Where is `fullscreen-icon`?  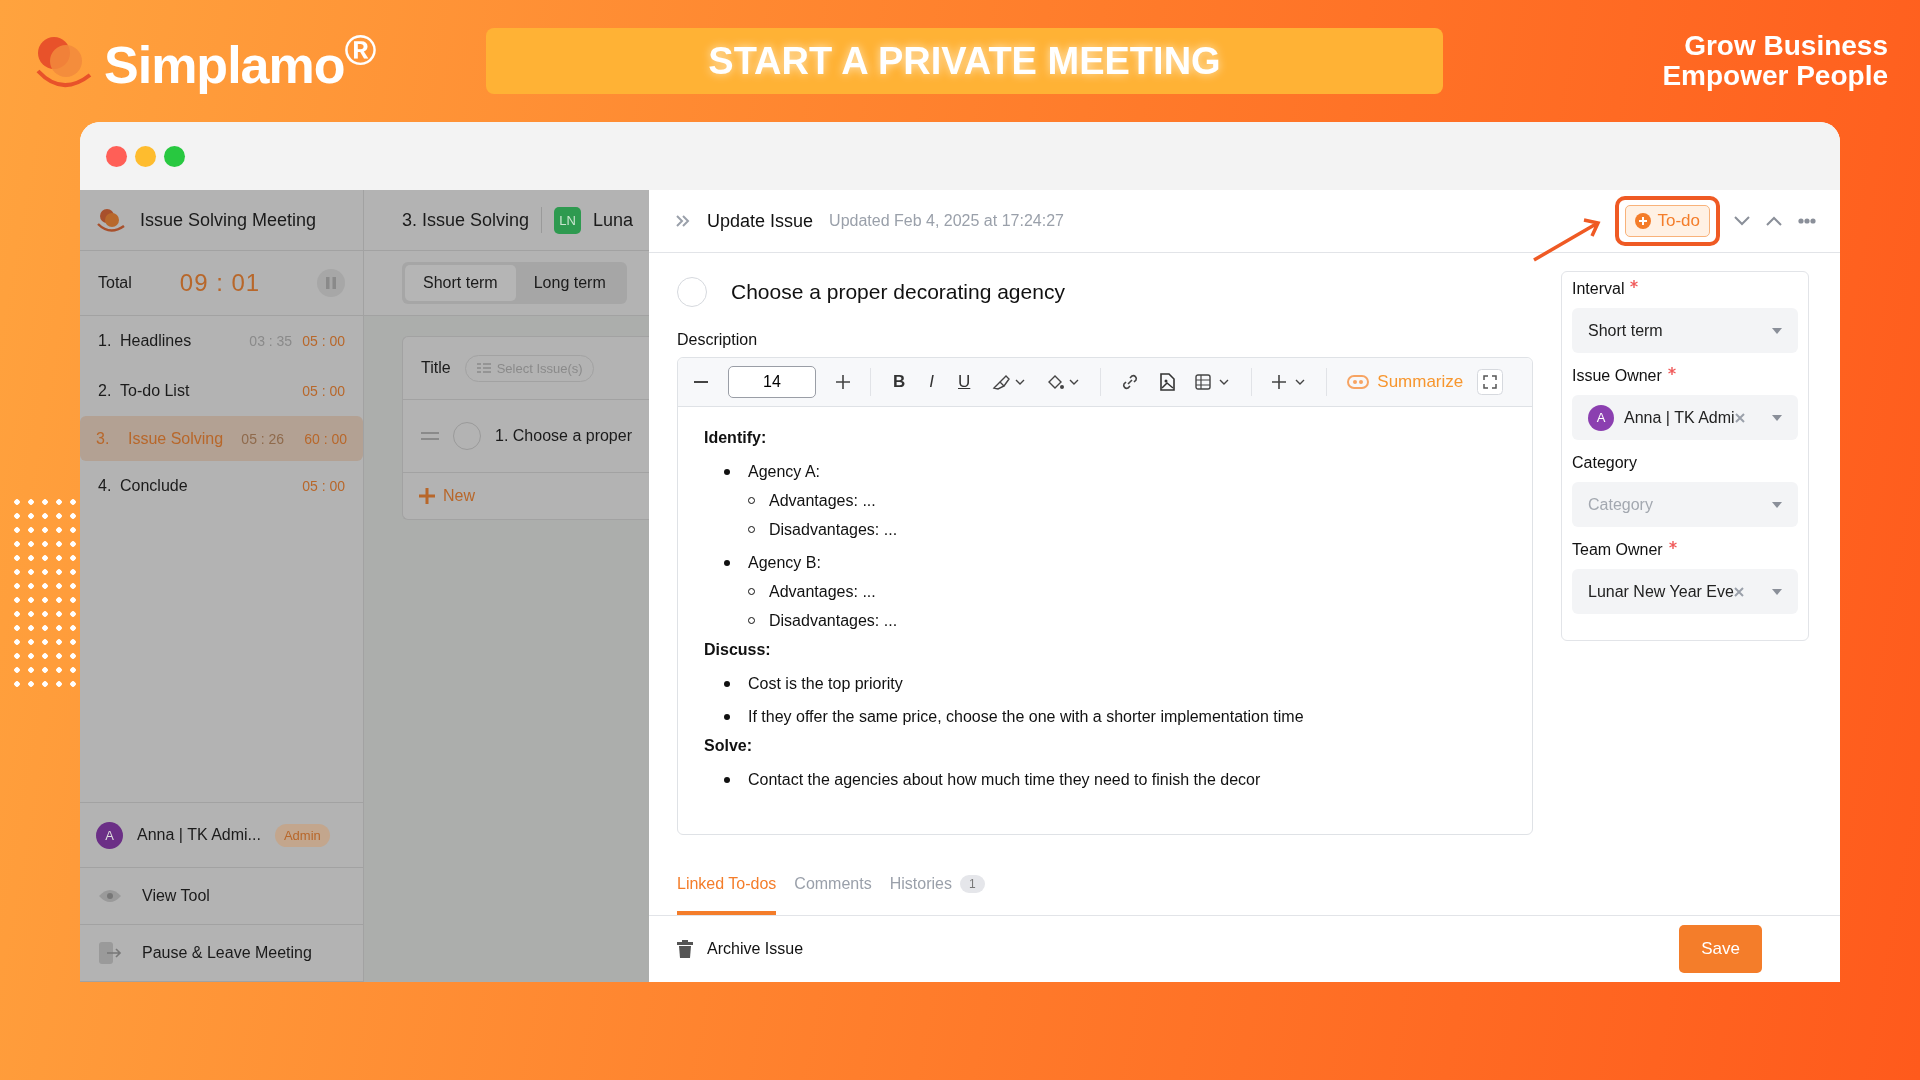
fullscreen-icon is located at coordinates (1490, 382).